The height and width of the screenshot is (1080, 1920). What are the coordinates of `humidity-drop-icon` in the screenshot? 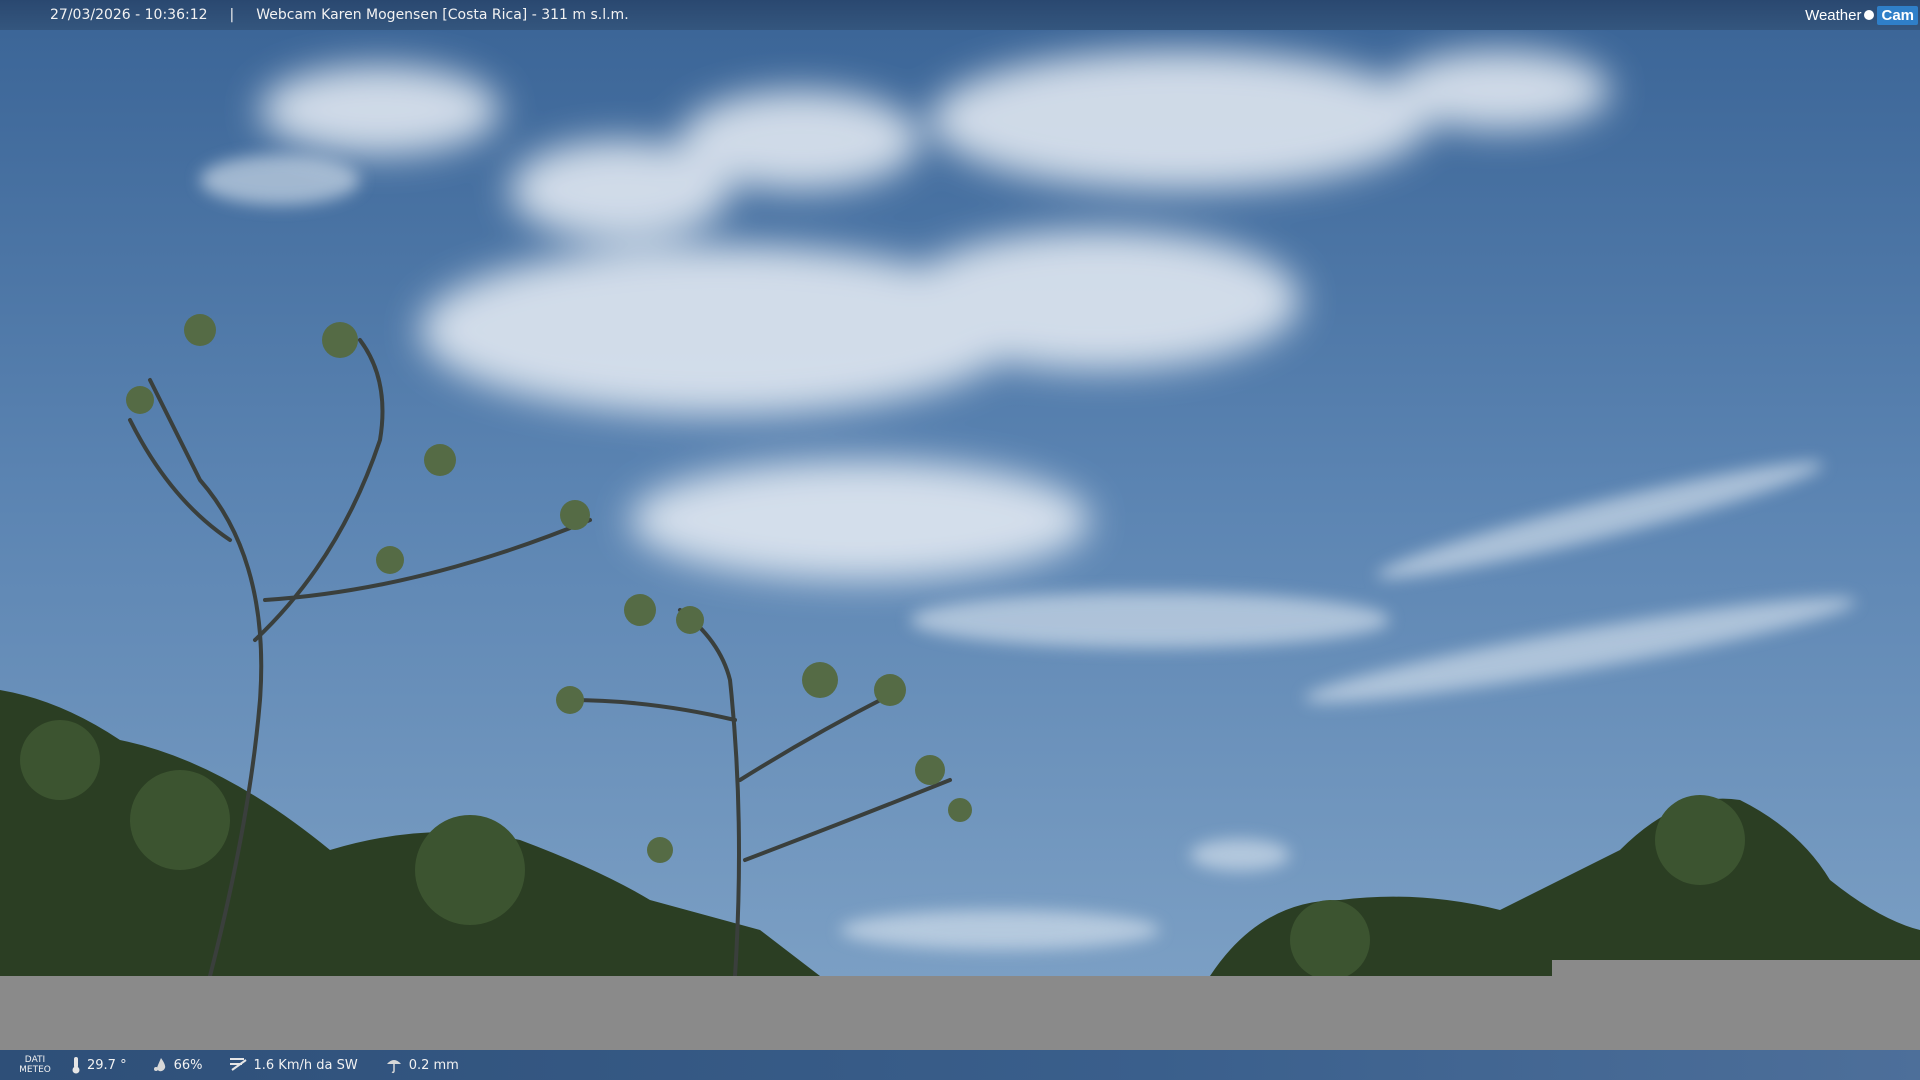 It's located at (159, 1065).